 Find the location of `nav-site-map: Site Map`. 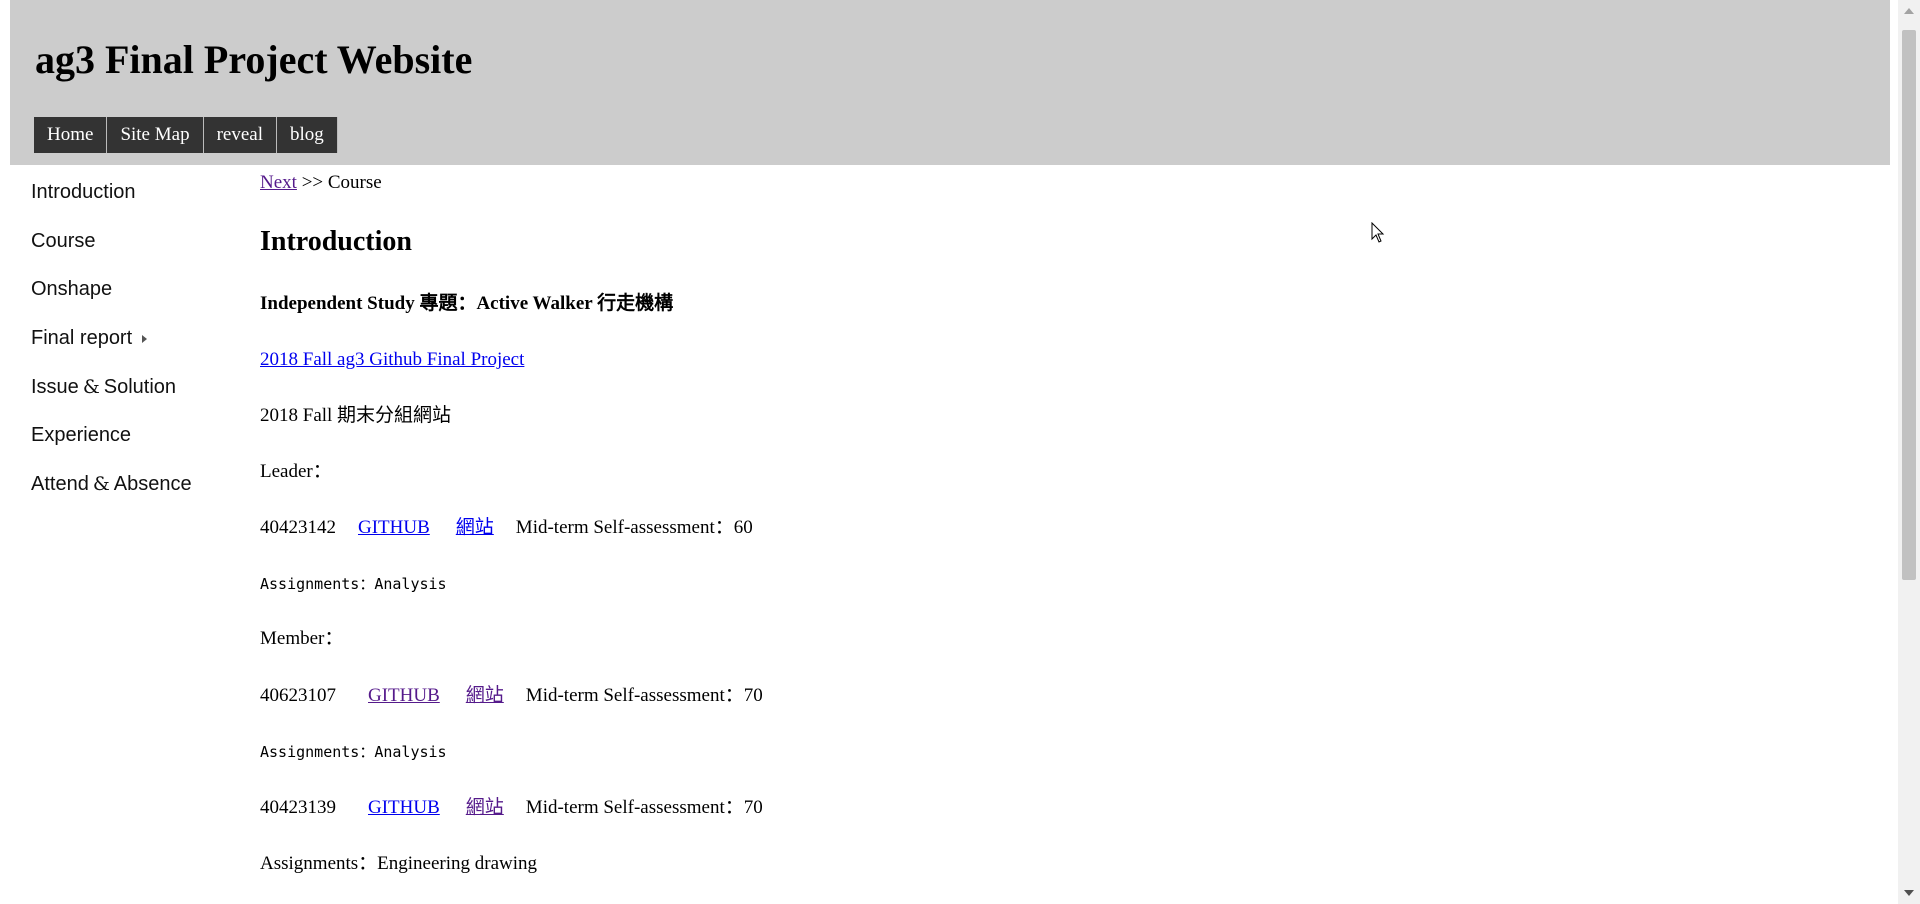

nav-site-map: Site Map is located at coordinates (155, 135).